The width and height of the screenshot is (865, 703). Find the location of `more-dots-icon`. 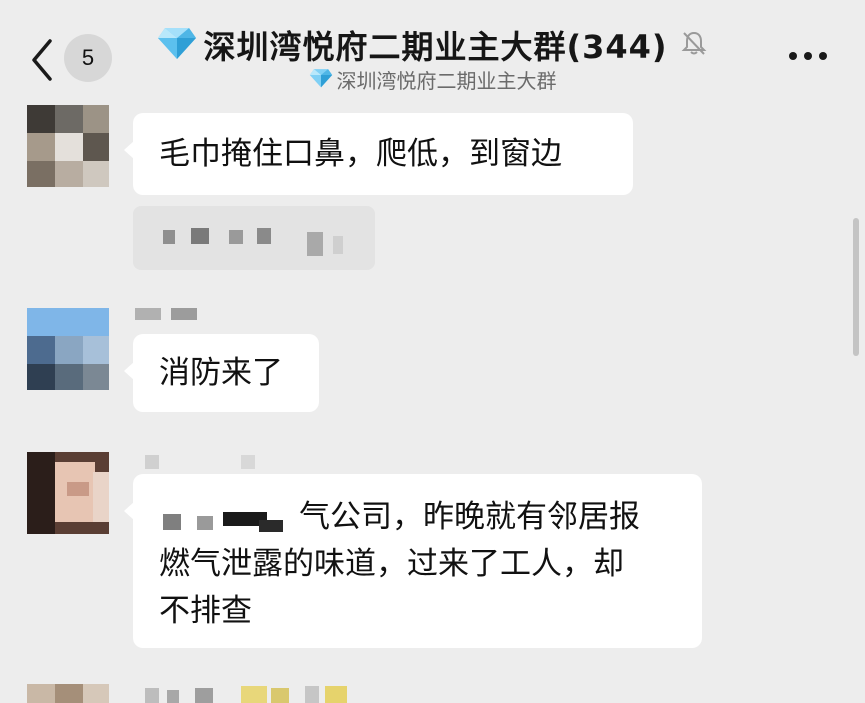

more-dots-icon is located at coordinates (793, 56).